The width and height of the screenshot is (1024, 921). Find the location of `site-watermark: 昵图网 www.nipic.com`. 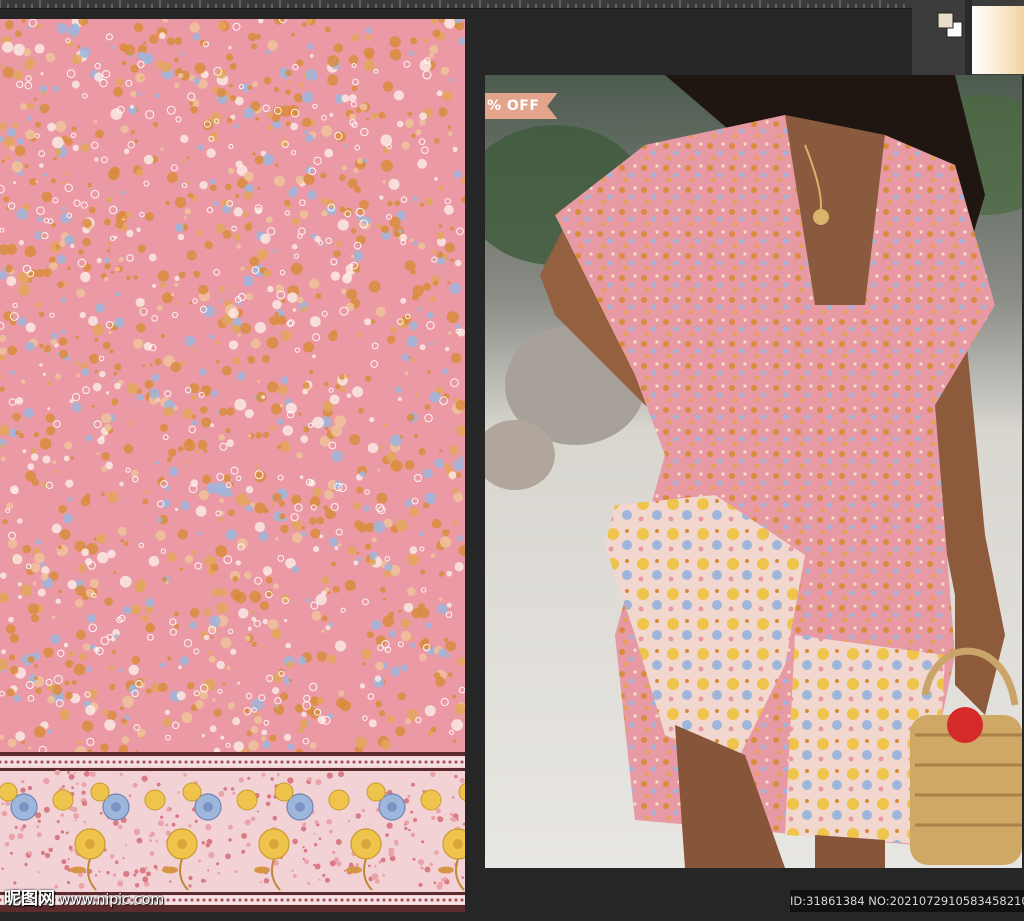

site-watermark: 昵图网 www.nipic.com is located at coordinates (84, 896).